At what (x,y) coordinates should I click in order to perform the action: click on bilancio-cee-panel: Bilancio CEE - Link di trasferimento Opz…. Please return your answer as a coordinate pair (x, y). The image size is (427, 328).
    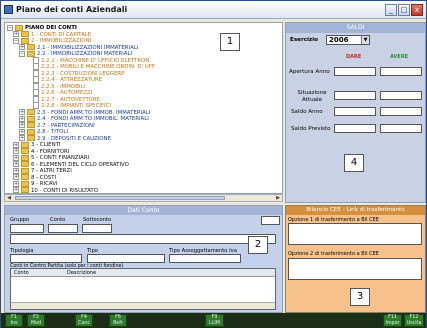
    Looking at the image, I should click on (355, 259).